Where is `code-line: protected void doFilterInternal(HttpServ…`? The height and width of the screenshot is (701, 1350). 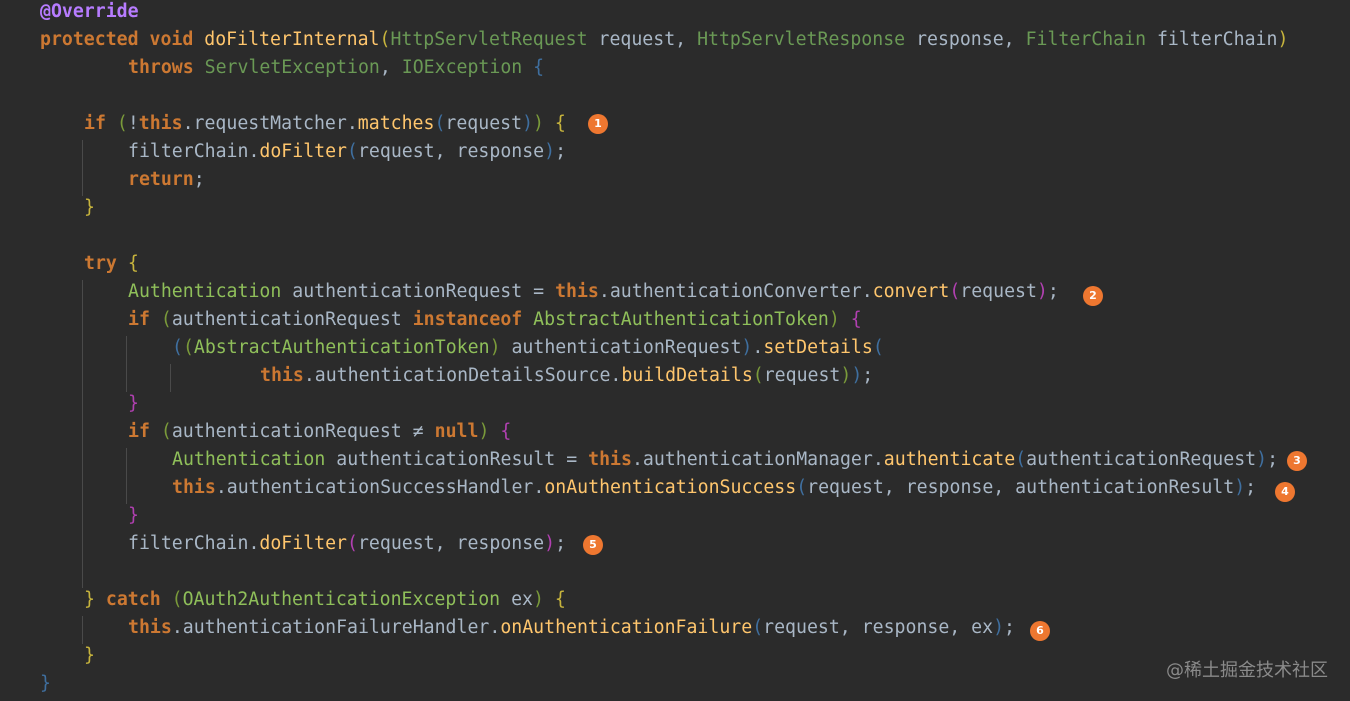 code-line: protected void doFilterInternal(HttpServ… is located at coordinates (664, 39).